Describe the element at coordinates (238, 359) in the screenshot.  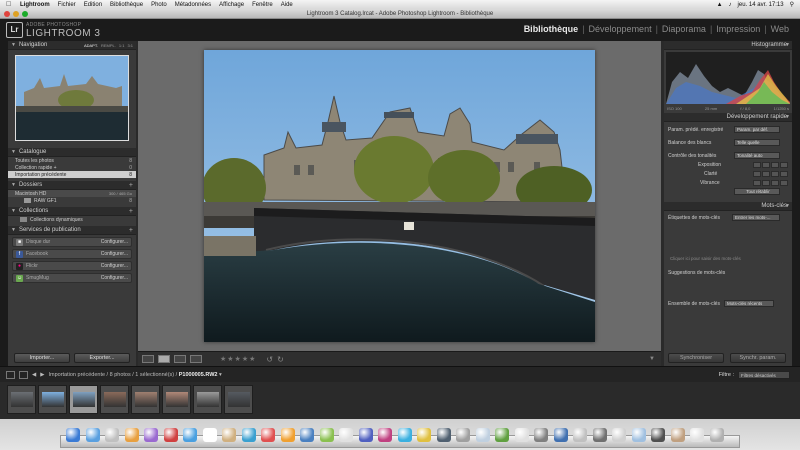
I see `rating-stars: ★★★★★` at that location.